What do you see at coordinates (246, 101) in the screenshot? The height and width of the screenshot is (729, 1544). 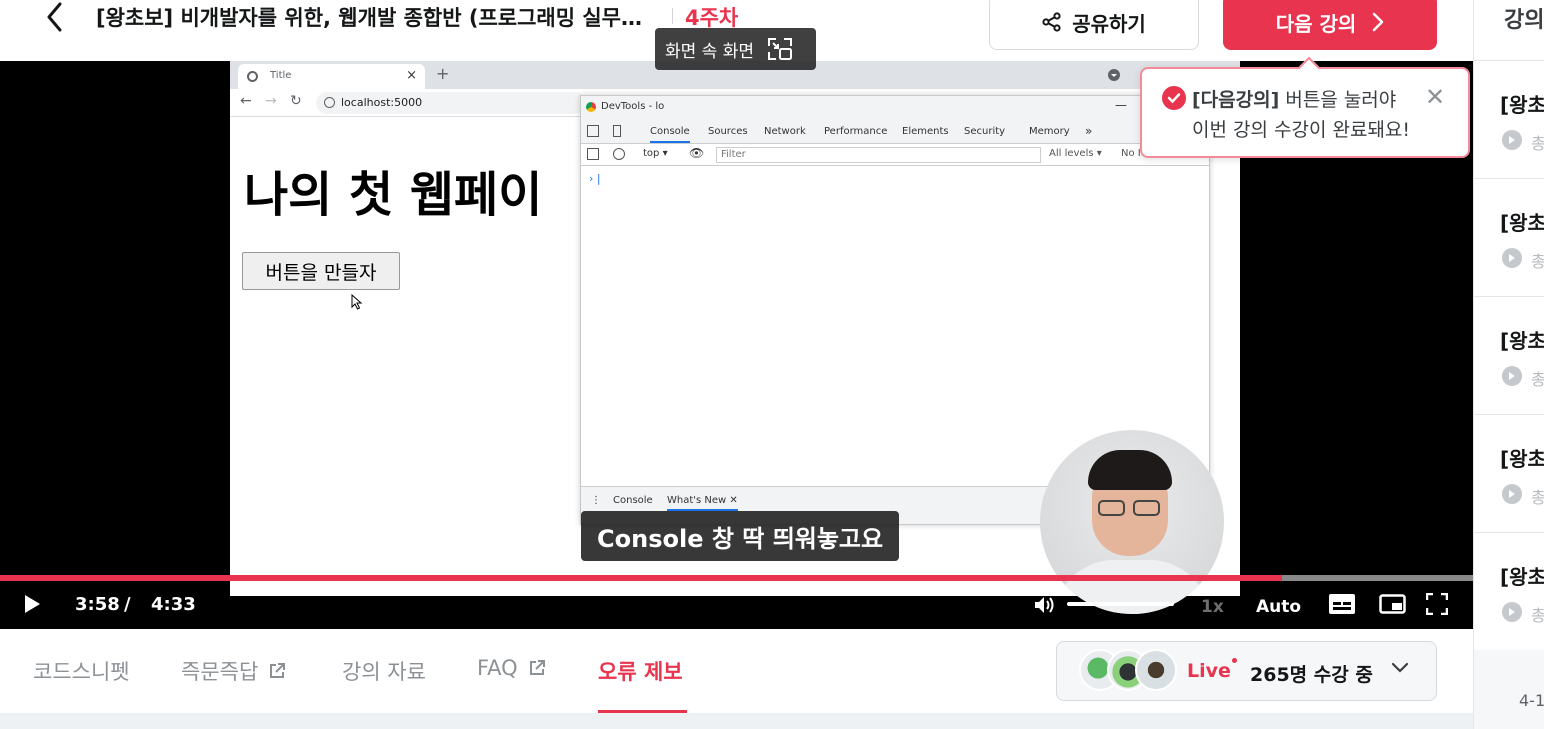 I see `back-arrow-icon: ←` at bounding box center [246, 101].